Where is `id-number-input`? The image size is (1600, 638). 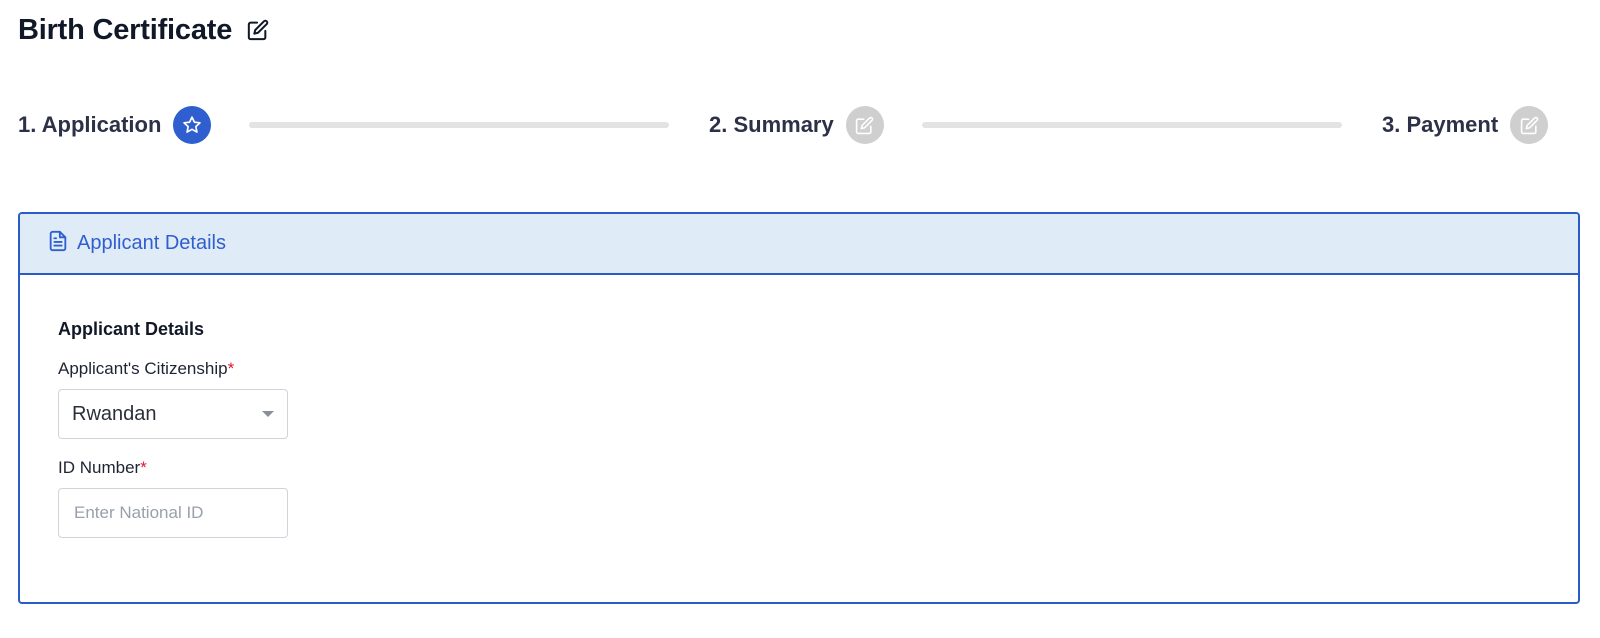 id-number-input is located at coordinates (173, 513).